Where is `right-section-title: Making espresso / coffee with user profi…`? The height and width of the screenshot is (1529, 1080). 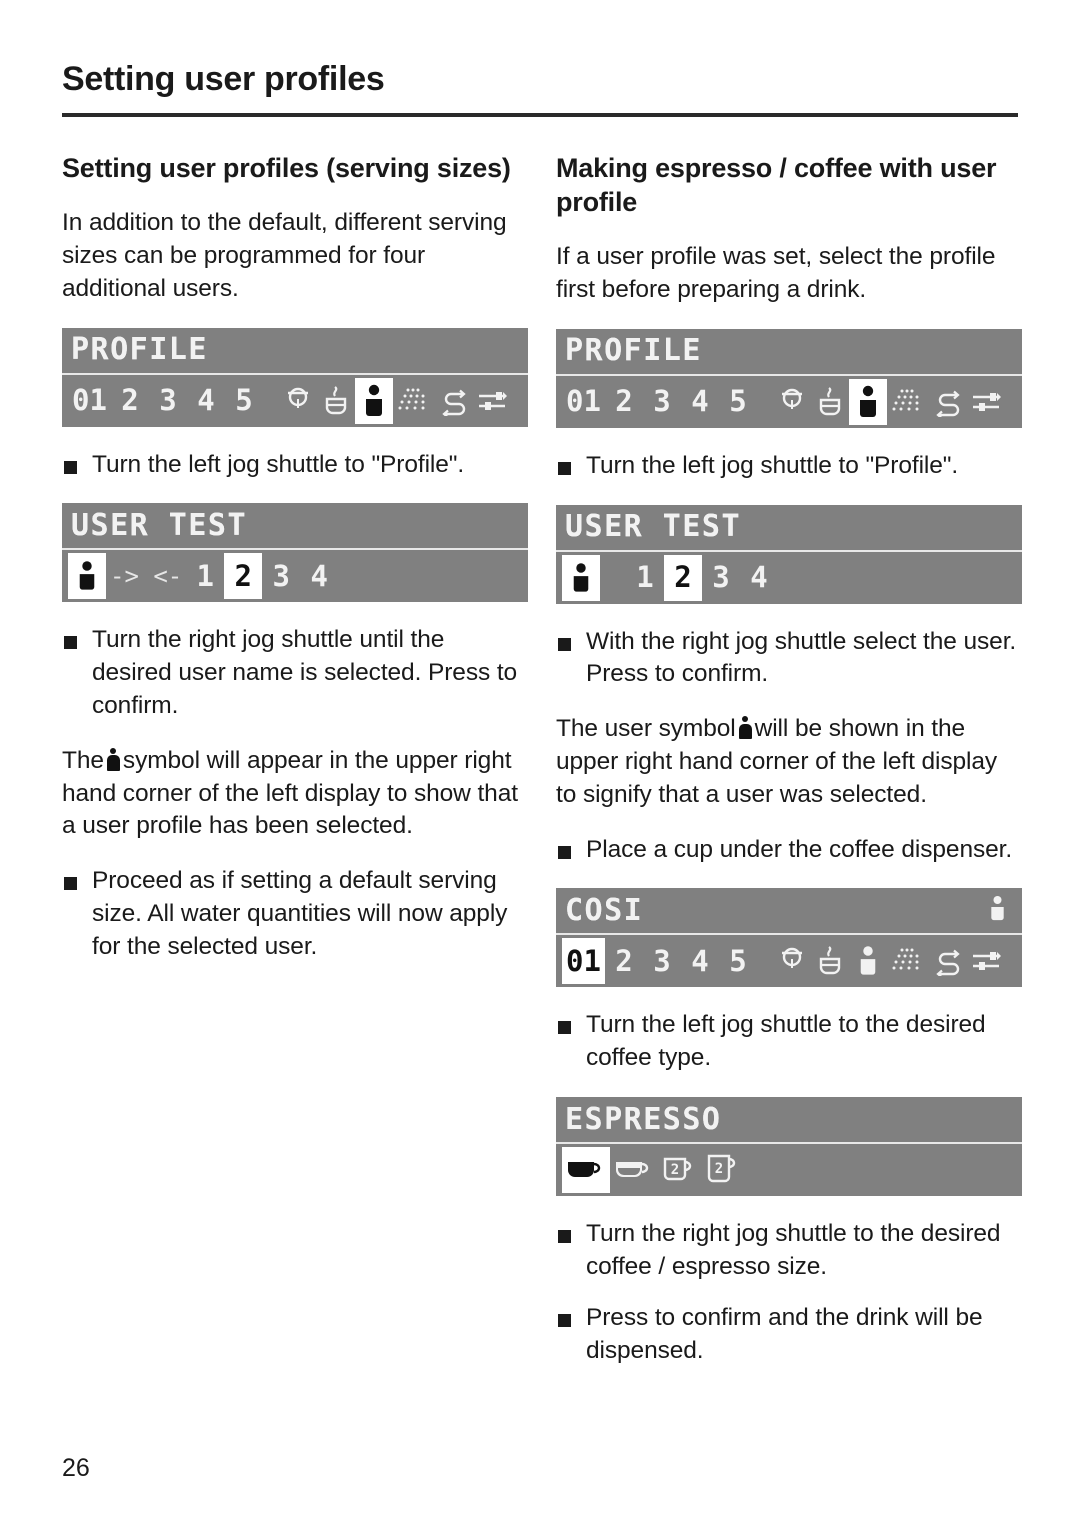
right-section-title: Making espresso / coffee with user profi… is located at coordinates (776, 185).